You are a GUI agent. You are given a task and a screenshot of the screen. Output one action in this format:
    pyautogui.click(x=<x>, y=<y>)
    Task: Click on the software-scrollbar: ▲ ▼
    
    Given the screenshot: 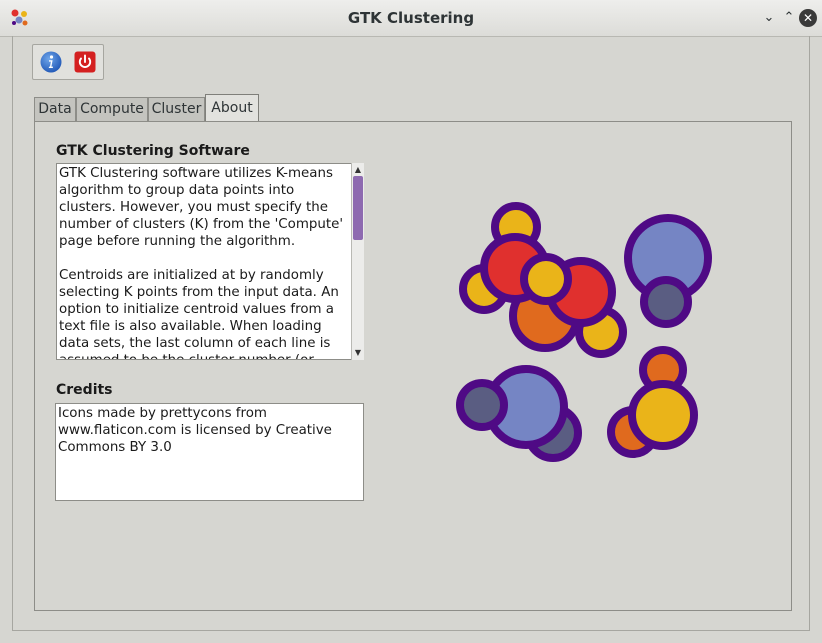 What is the action you would take?
    pyautogui.click(x=357, y=261)
    